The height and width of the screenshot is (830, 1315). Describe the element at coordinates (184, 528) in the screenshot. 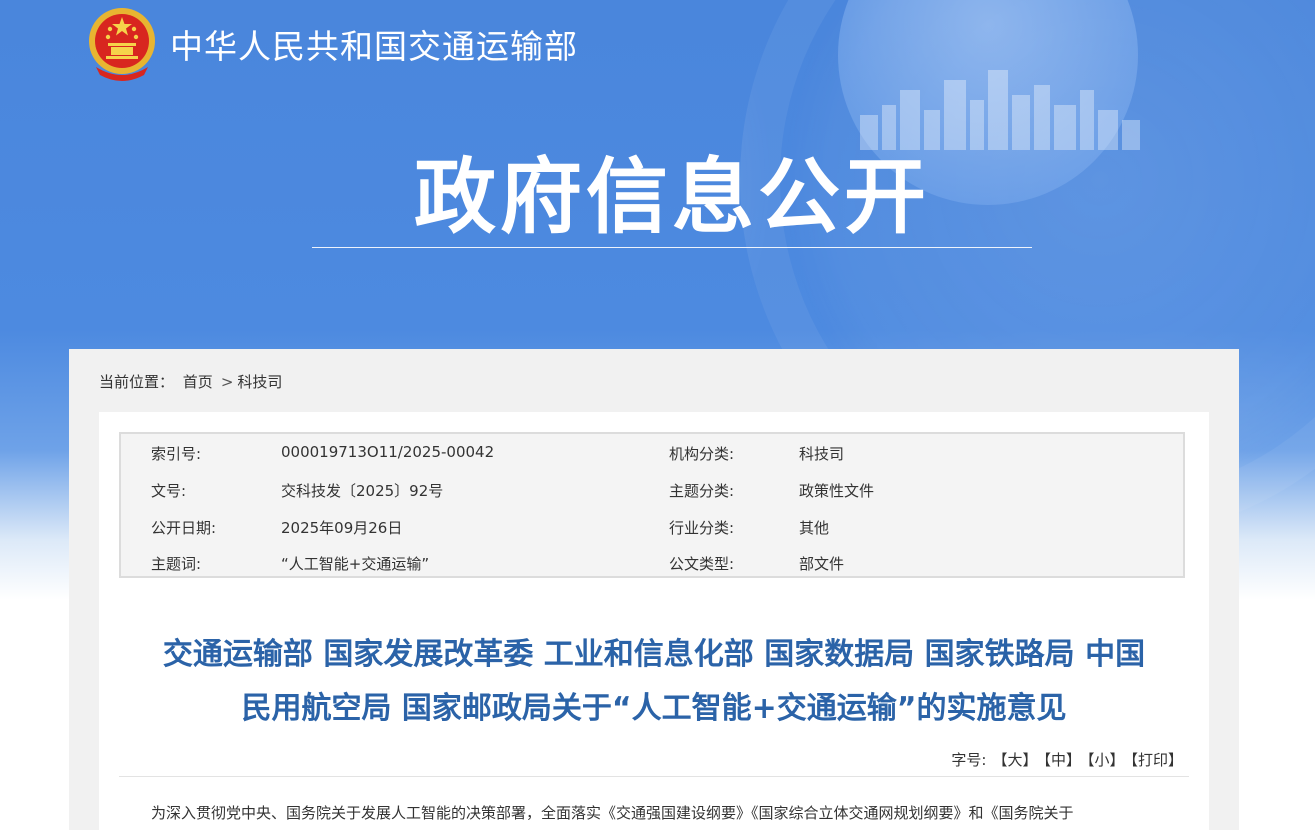

I see `meta-label-date: 公开日期:` at that location.